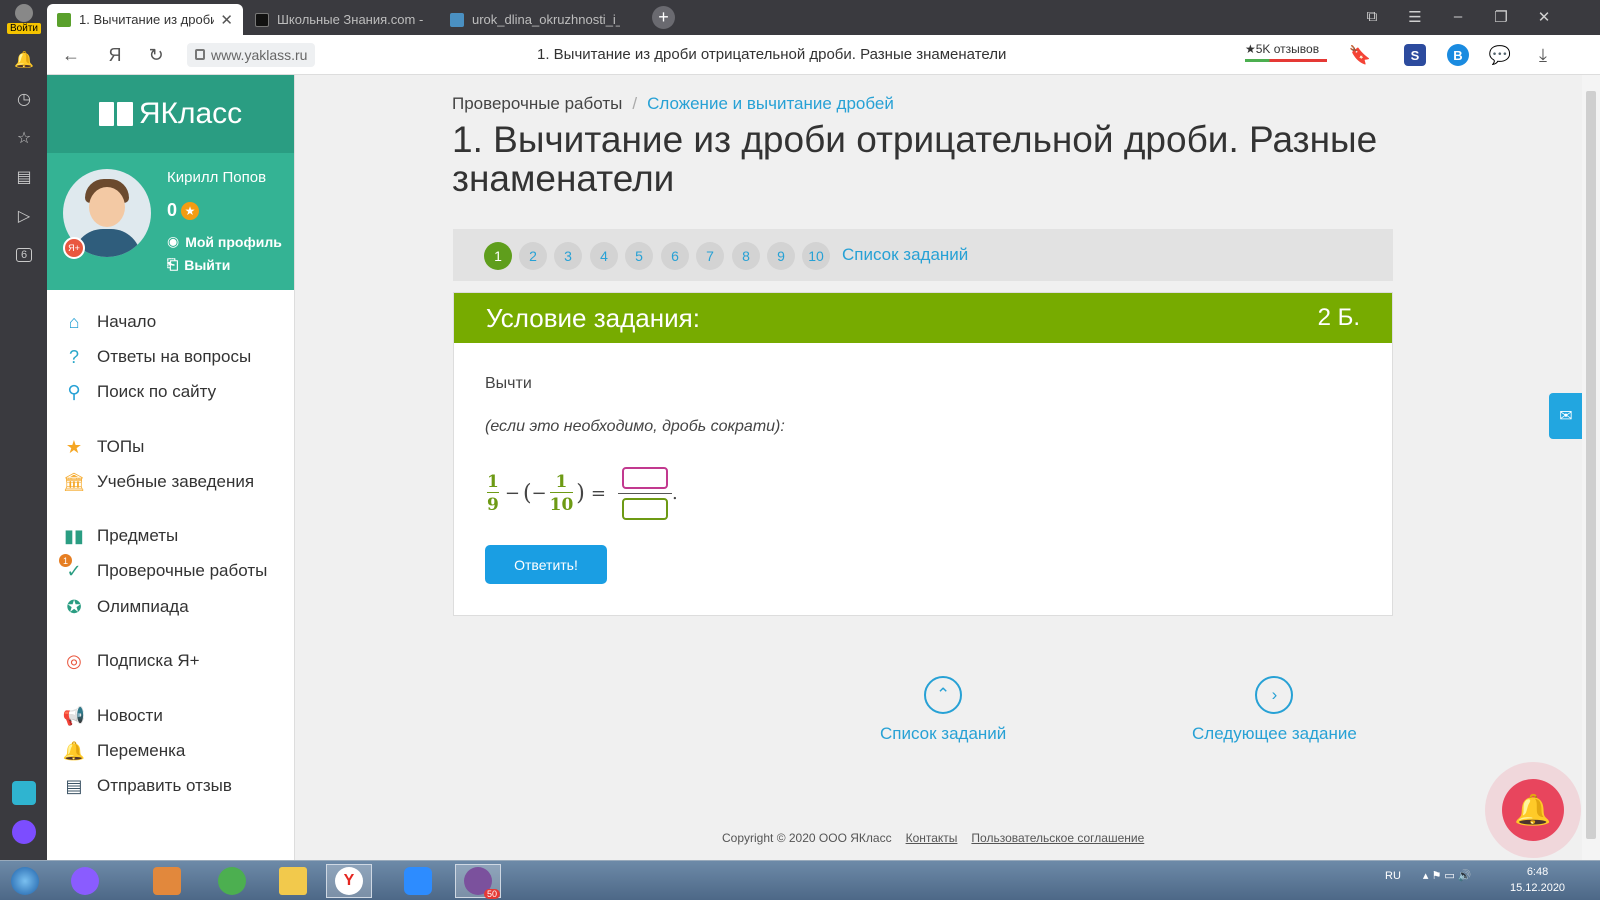 The image size is (1600, 900). What do you see at coordinates (905, 255) in the screenshot?
I see `task-list-link: Список заданий` at bounding box center [905, 255].